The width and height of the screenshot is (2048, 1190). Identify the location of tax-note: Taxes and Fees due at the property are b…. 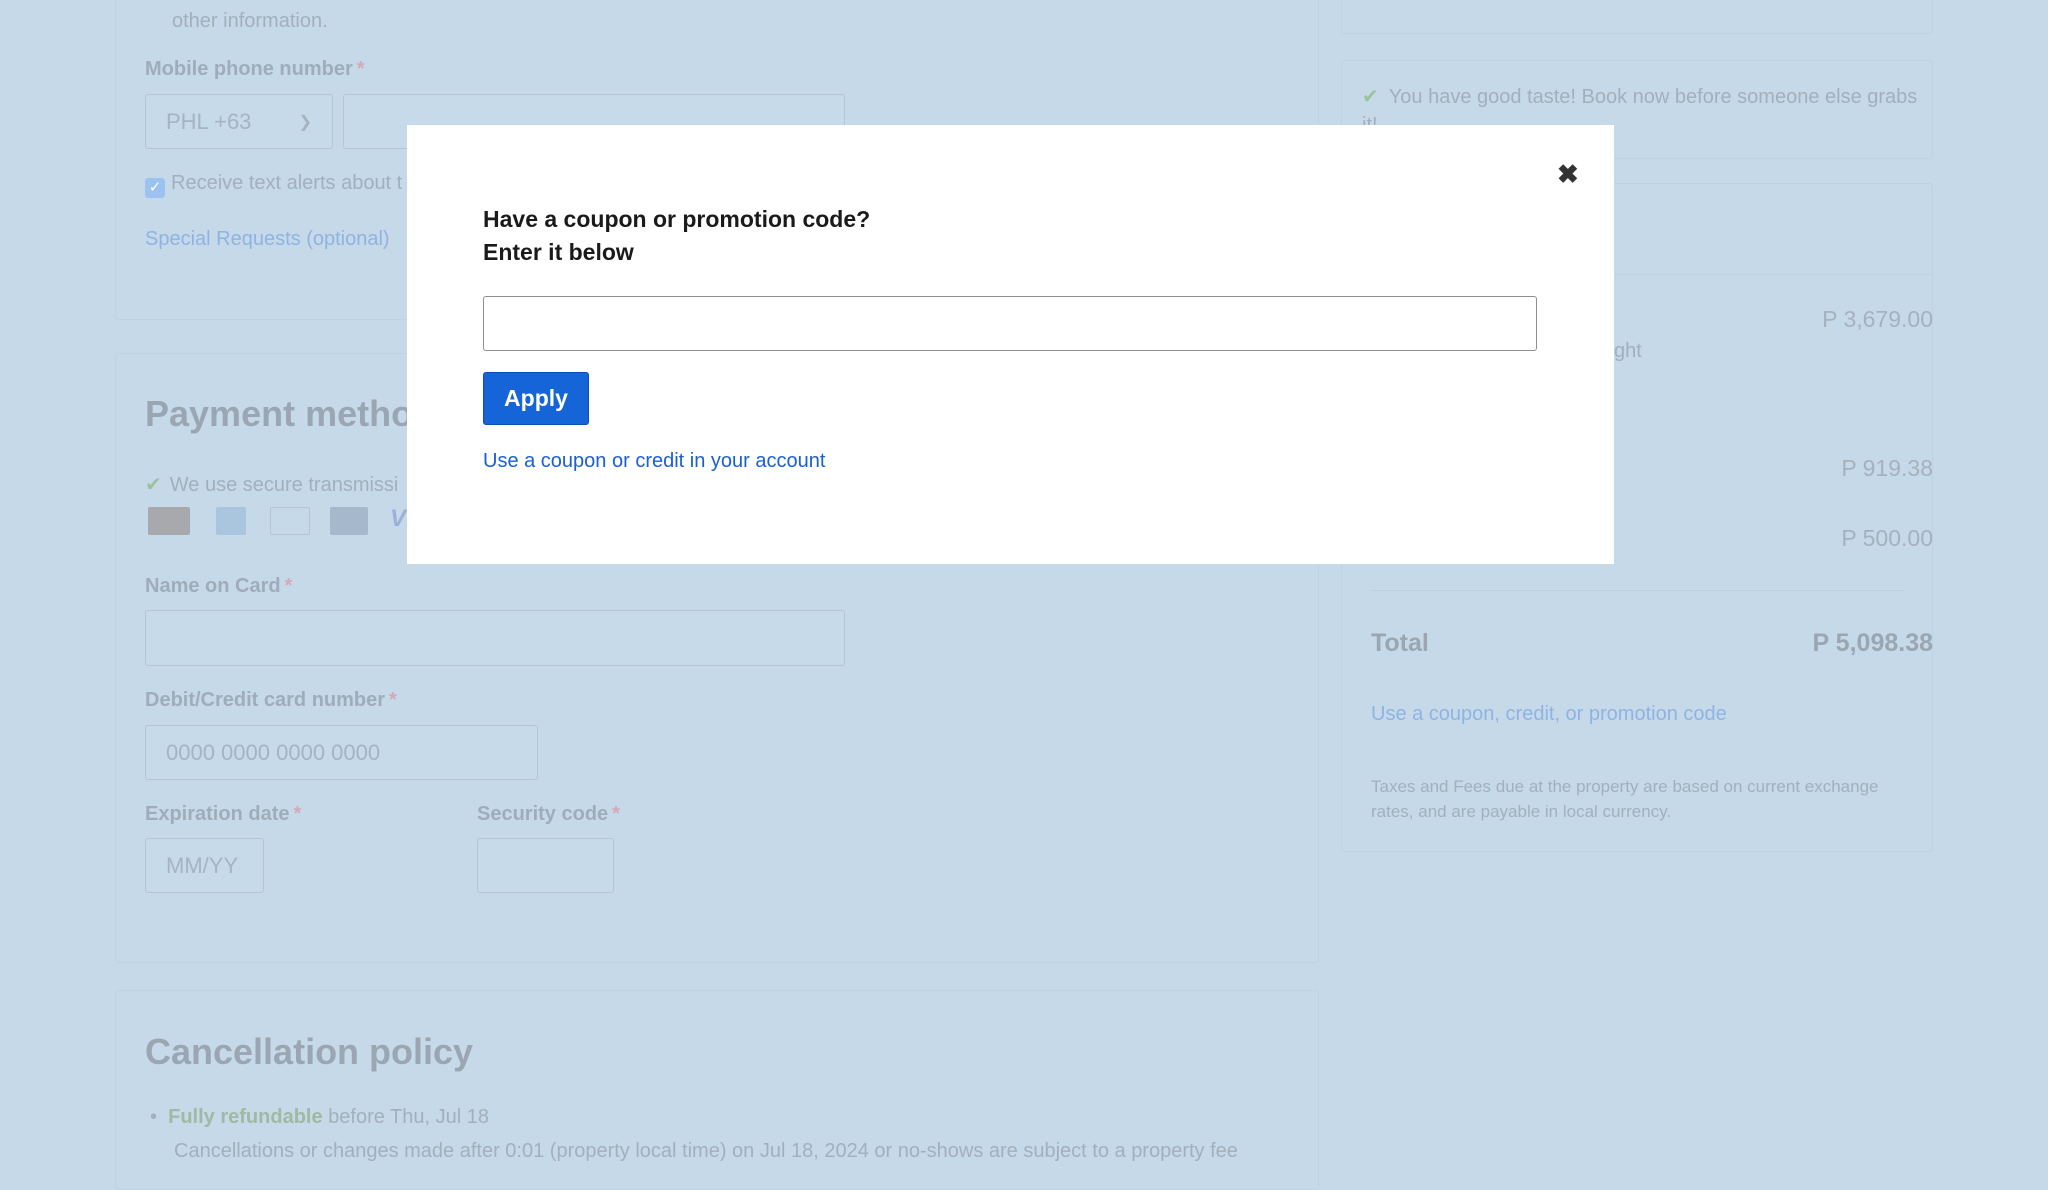
(1625, 799).